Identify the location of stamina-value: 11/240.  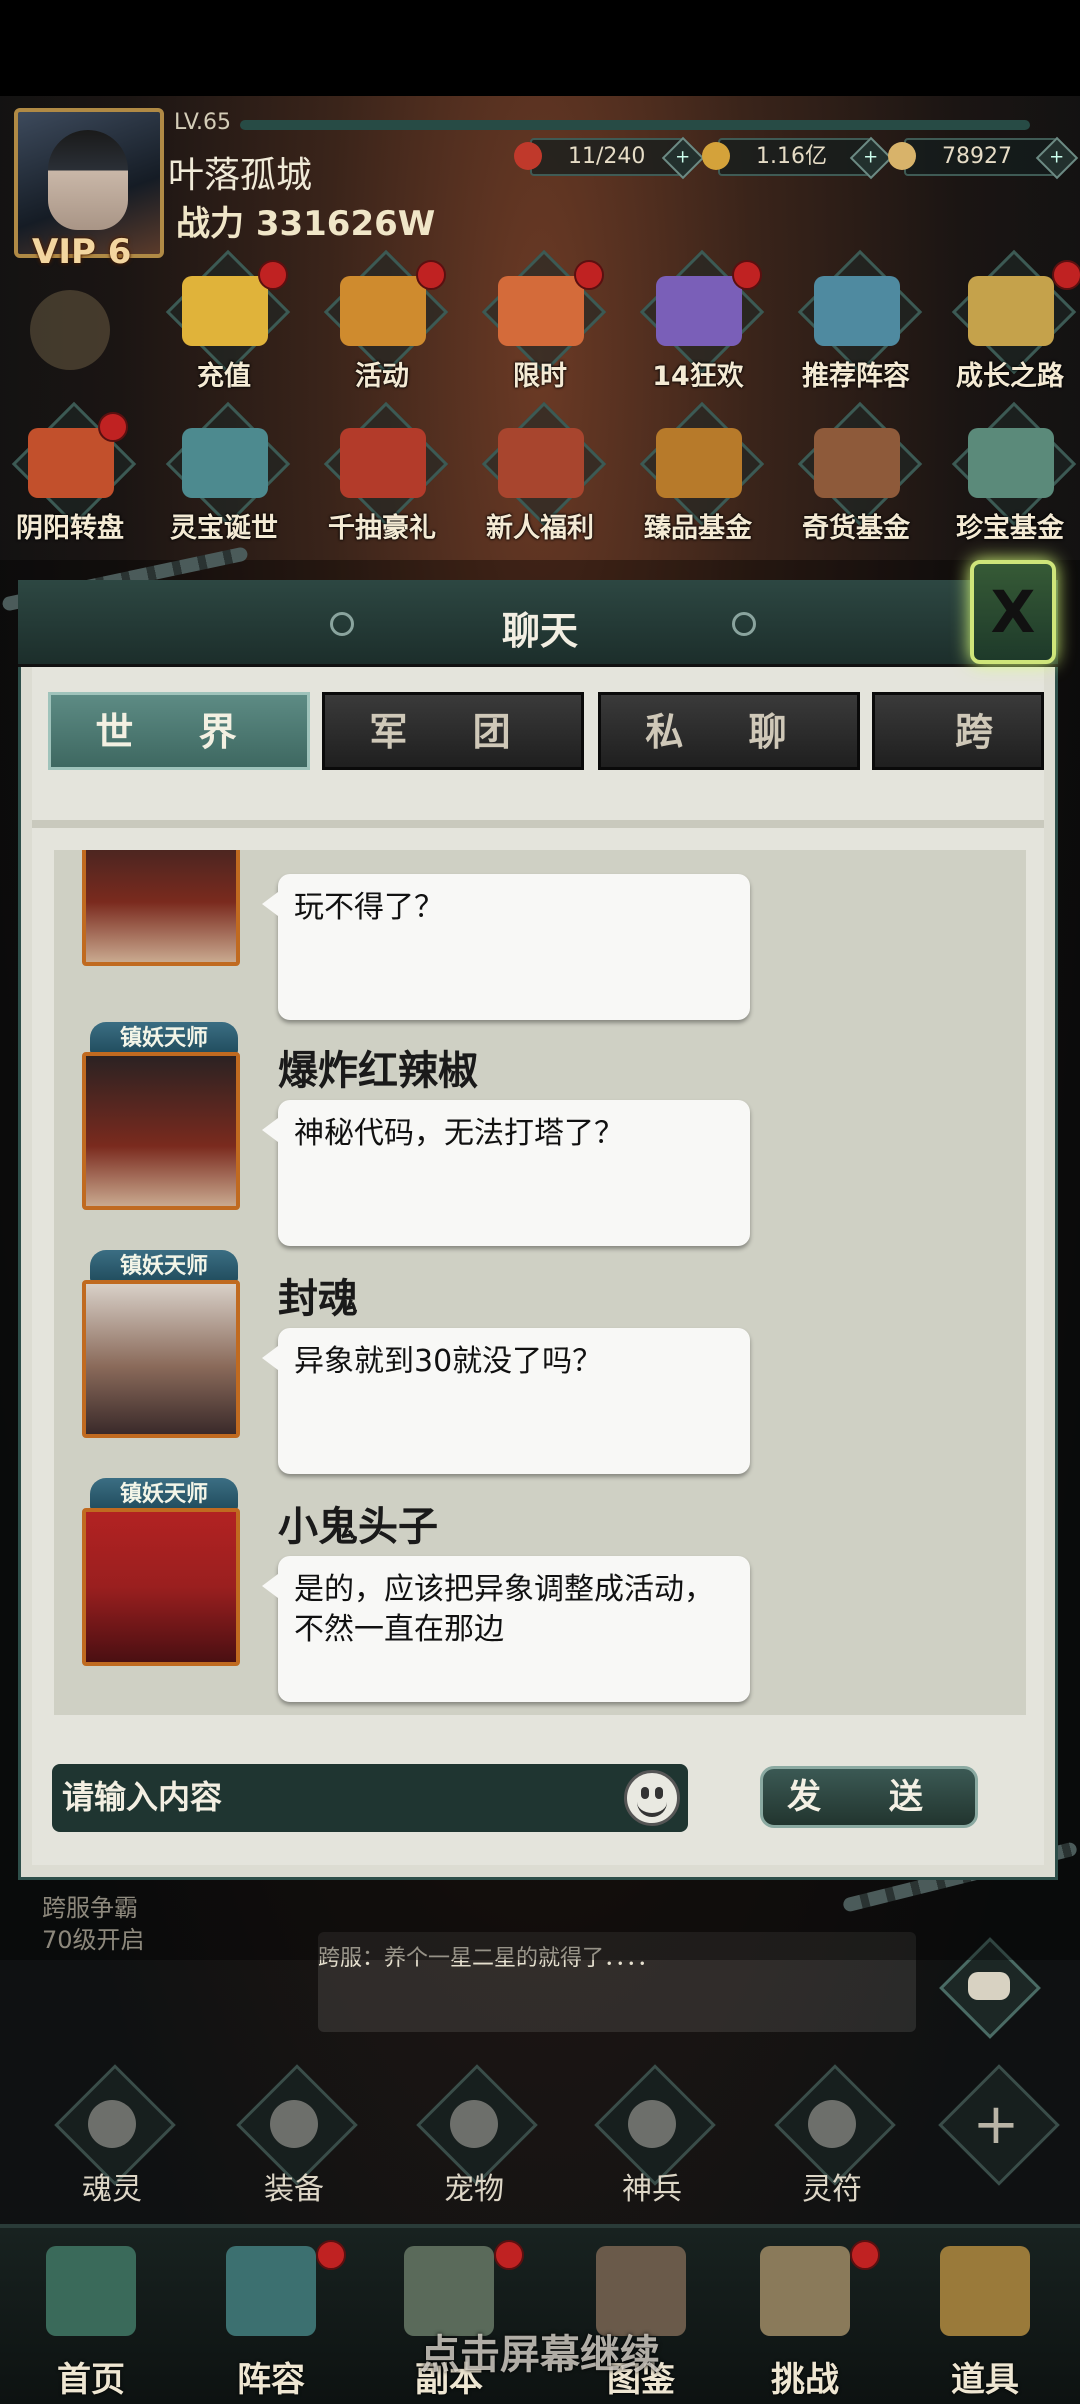
(607, 156).